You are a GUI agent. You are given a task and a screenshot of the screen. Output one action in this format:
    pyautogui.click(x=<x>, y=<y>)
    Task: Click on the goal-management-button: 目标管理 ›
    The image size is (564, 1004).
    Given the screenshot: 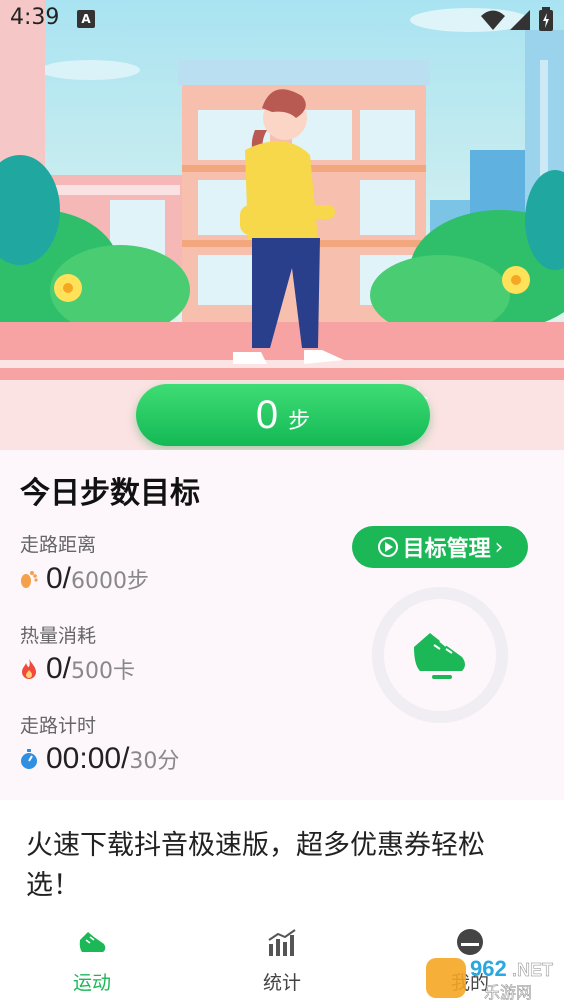 What is the action you would take?
    pyautogui.click(x=440, y=547)
    